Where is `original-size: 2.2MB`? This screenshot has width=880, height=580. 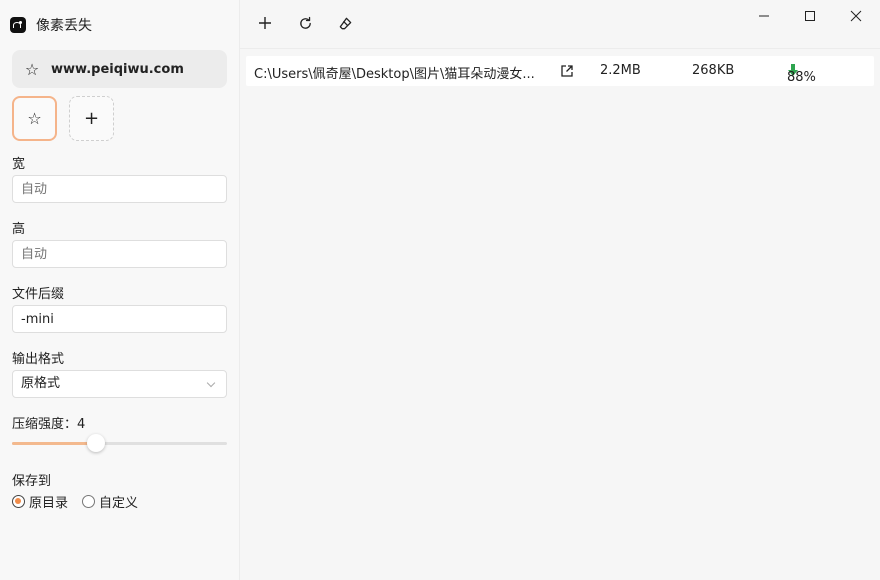 original-size: 2.2MB is located at coordinates (620, 70).